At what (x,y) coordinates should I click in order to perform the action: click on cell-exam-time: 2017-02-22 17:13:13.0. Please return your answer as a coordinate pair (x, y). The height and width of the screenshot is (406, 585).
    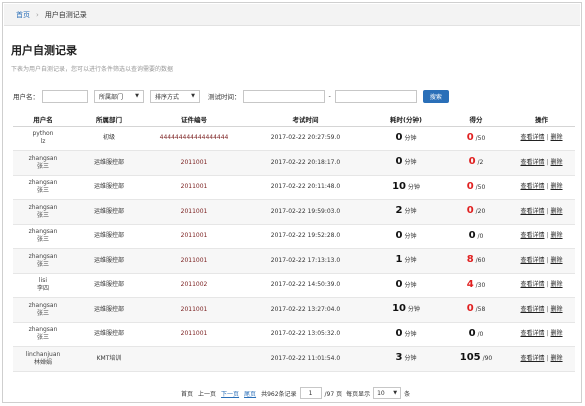
    Looking at the image, I should click on (305, 261).